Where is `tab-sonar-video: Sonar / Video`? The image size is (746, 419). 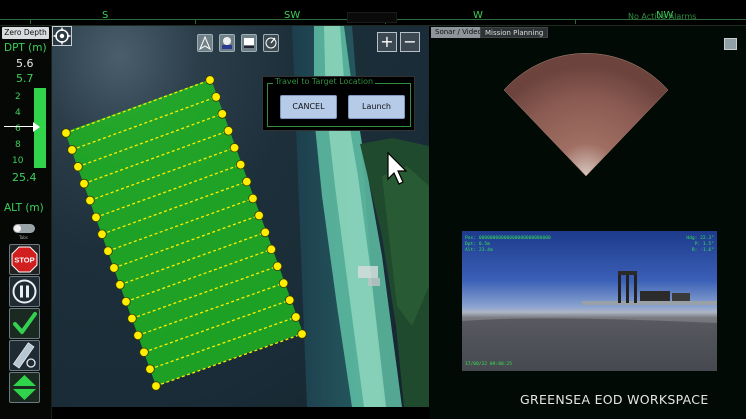 tab-sonar-video: Sonar / Video is located at coordinates (458, 32).